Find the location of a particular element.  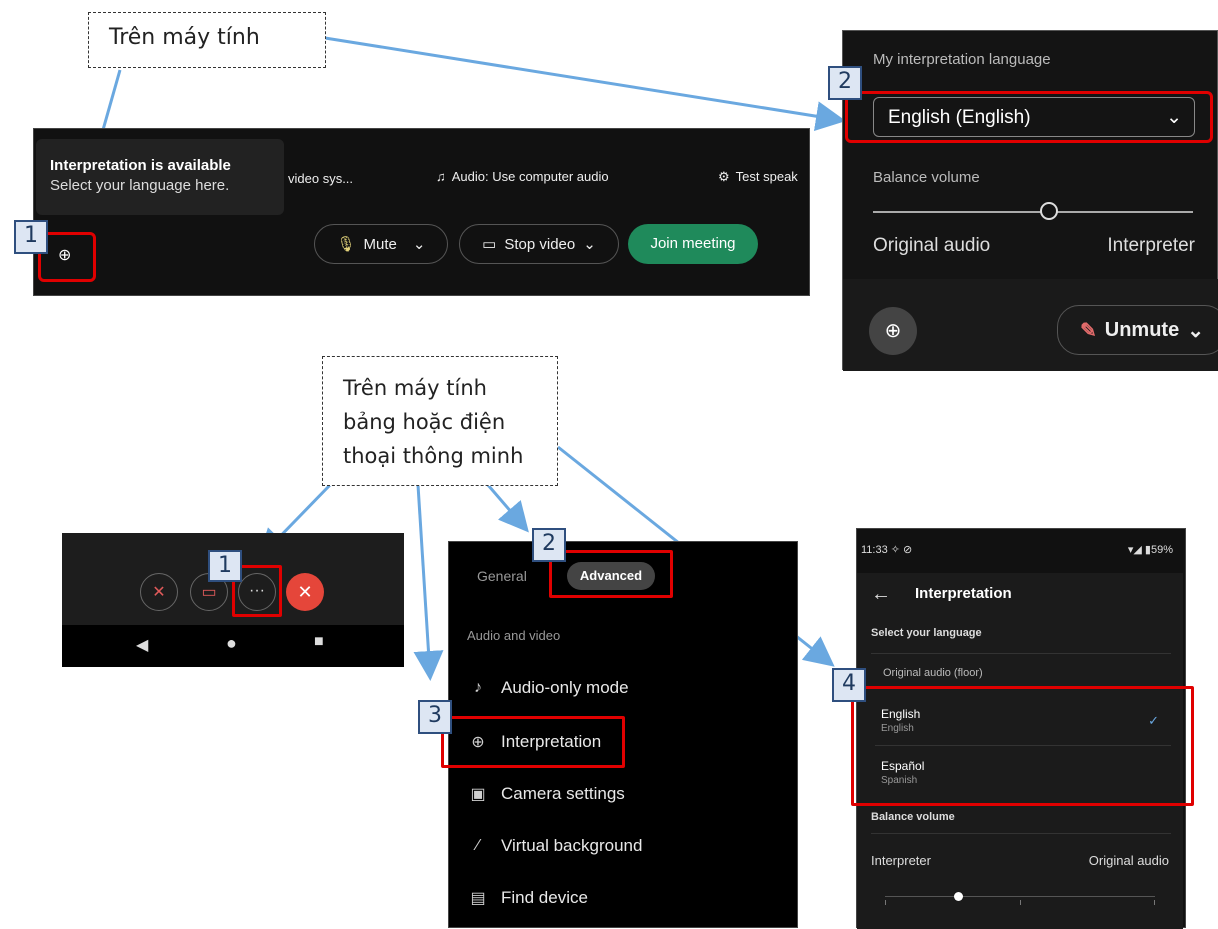

mute-button: 🎙 Mute ⌄ is located at coordinates (381, 244).